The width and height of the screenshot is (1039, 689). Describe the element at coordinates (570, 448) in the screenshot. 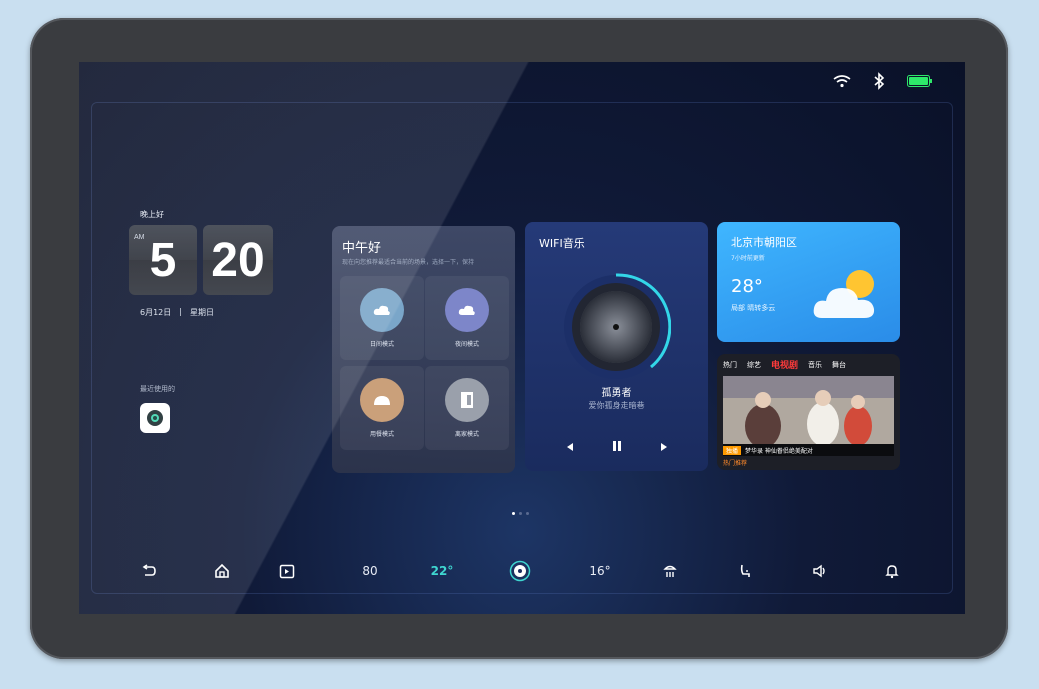

I see `previous-icon` at that location.